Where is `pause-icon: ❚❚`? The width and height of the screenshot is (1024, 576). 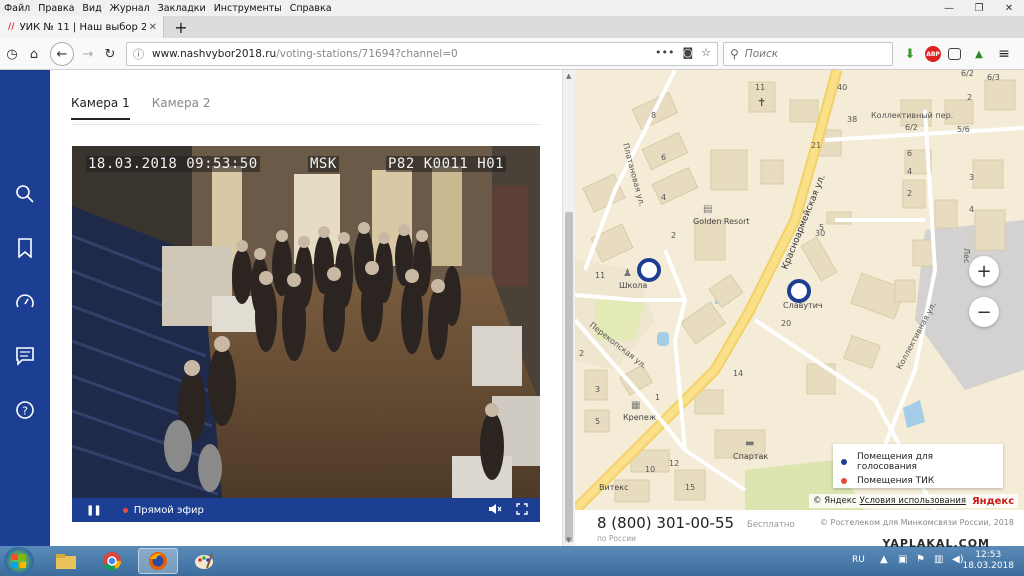 pause-icon: ❚❚ is located at coordinates (94, 510).